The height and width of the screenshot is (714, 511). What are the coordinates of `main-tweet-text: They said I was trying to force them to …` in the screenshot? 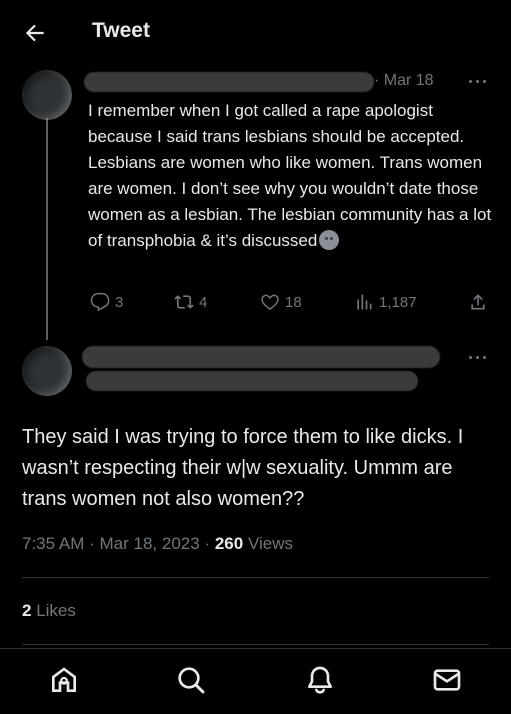 It's located at (243, 468).